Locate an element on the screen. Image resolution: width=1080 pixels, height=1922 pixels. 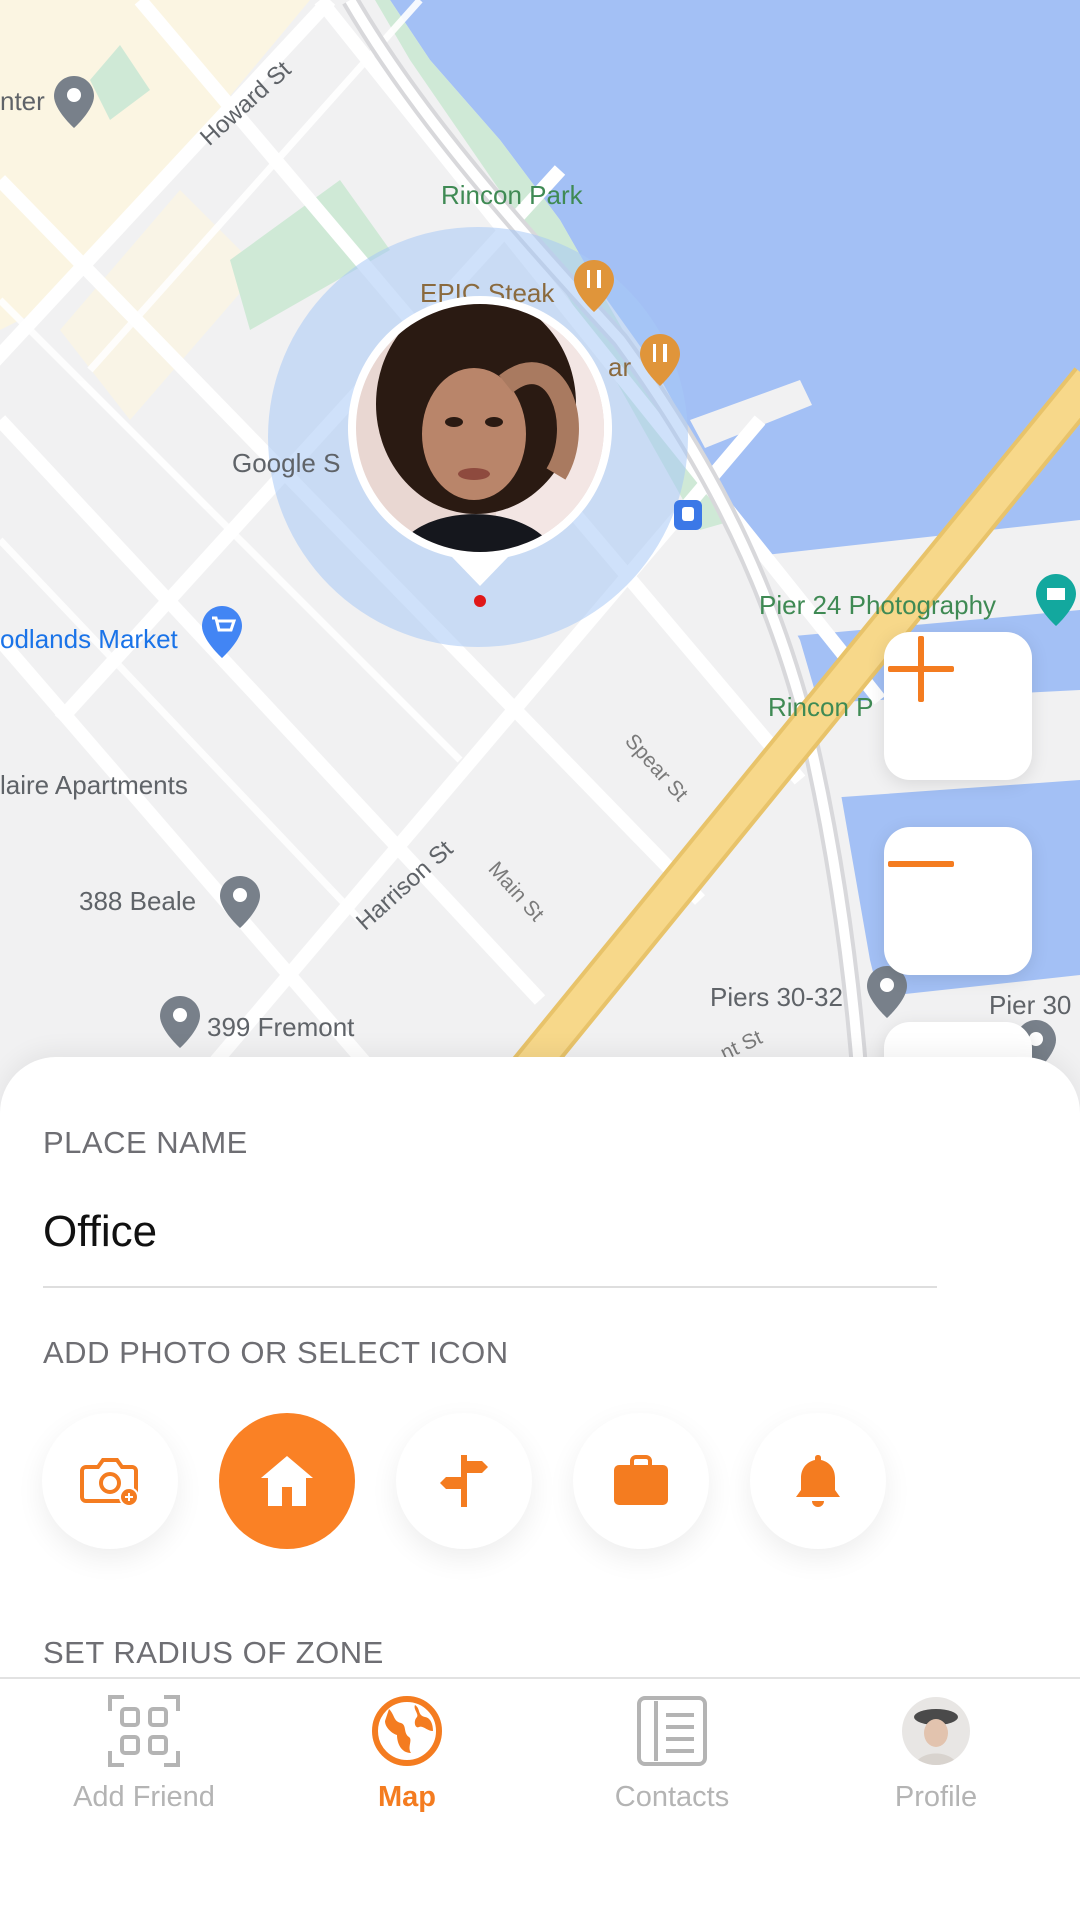
map-label-apartments: laire Apartments is located at coordinates (94, 785).